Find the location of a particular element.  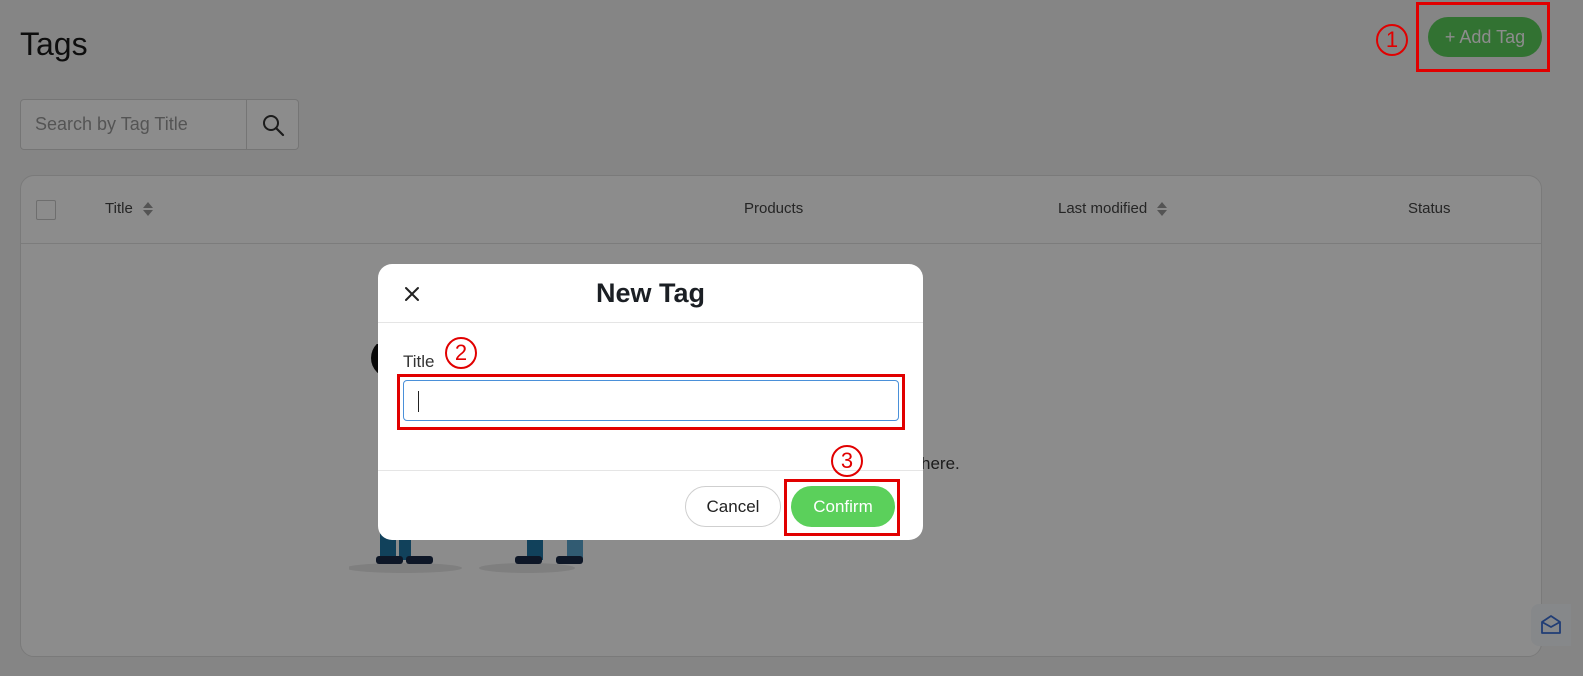

annotation-box-confirm is located at coordinates (842, 507).